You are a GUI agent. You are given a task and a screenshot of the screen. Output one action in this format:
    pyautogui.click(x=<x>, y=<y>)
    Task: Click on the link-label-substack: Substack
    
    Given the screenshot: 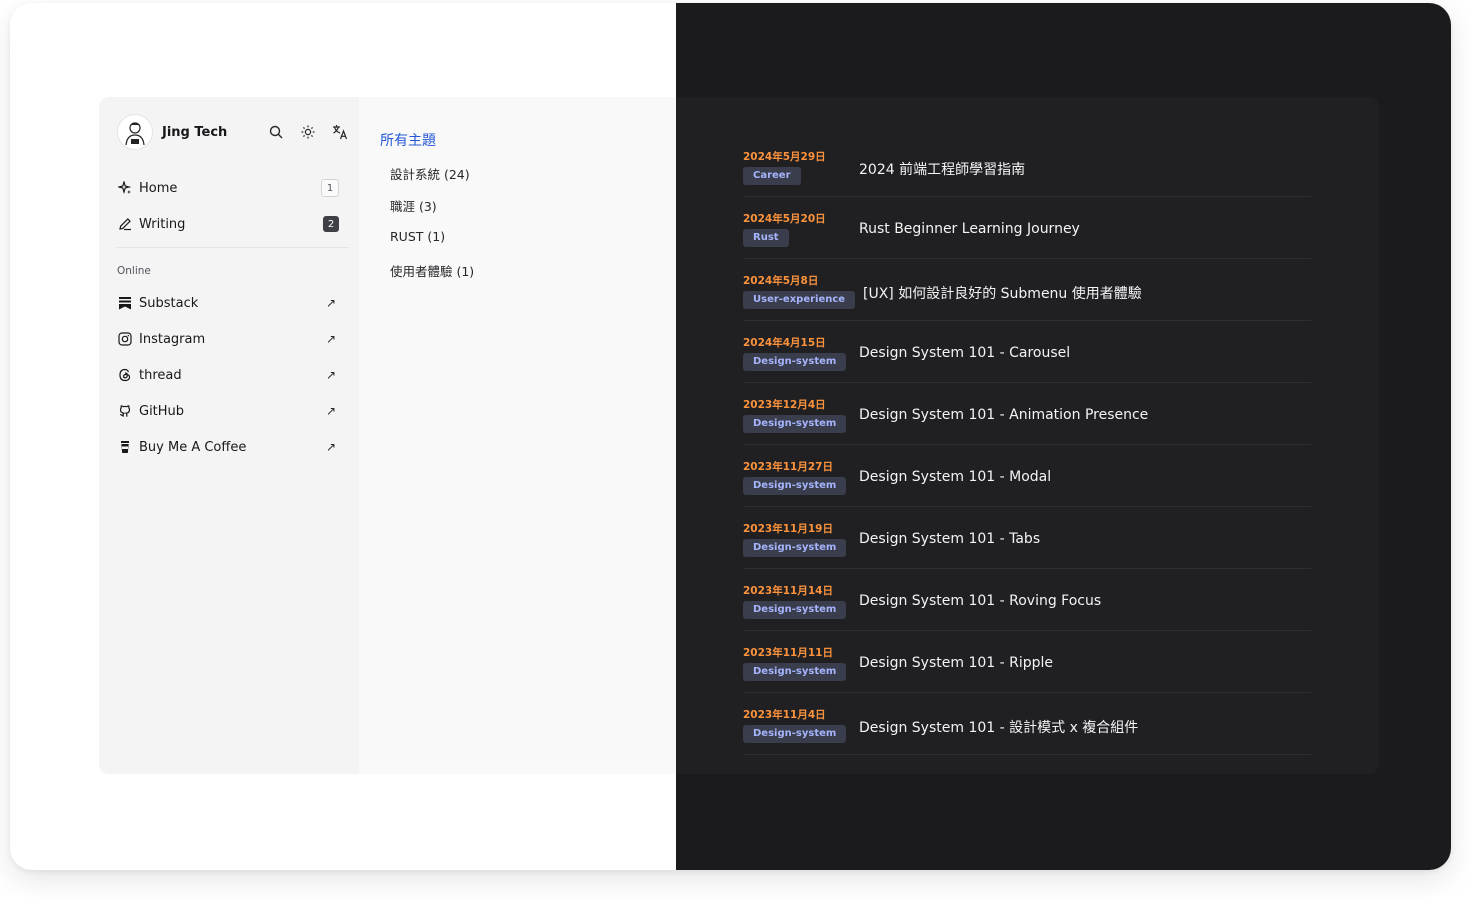 What is the action you would take?
    pyautogui.click(x=169, y=303)
    